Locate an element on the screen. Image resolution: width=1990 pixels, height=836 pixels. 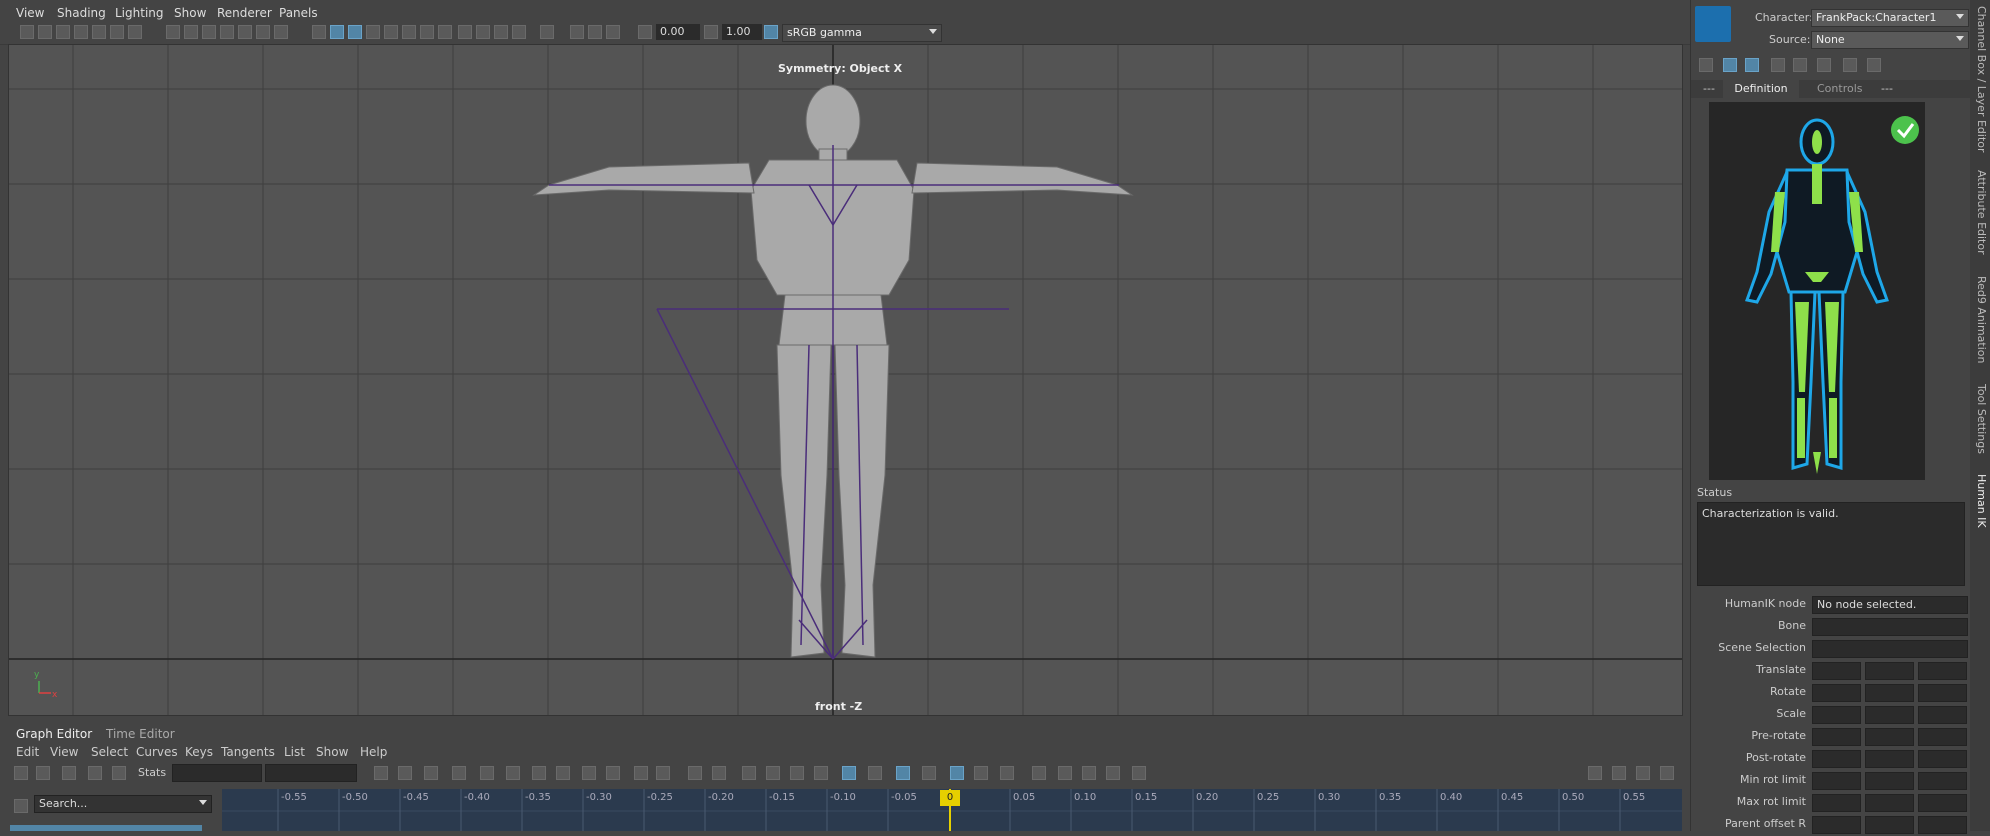
menu-show: Show is located at coordinates (190, 13).